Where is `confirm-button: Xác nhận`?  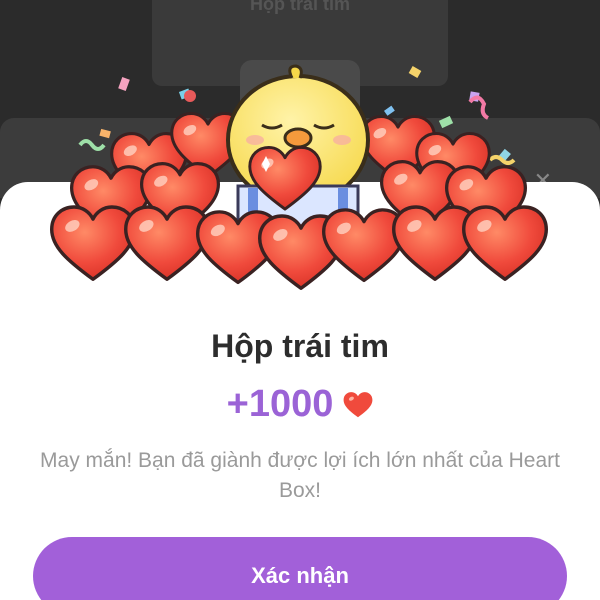 confirm-button: Xác nhận is located at coordinates (300, 568).